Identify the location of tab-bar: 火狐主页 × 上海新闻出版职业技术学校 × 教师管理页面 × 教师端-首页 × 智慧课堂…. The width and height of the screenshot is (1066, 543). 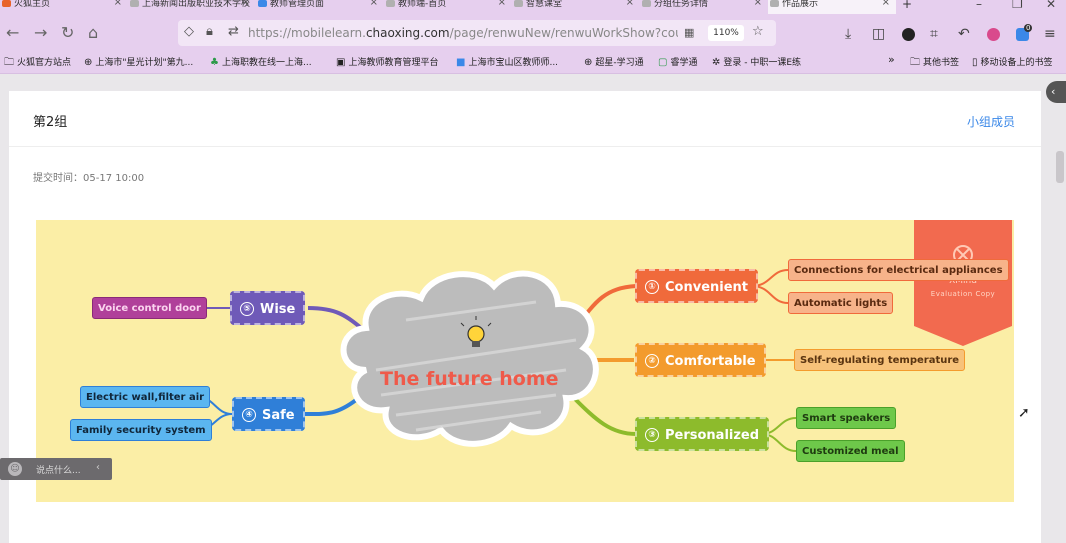
(533, 7).